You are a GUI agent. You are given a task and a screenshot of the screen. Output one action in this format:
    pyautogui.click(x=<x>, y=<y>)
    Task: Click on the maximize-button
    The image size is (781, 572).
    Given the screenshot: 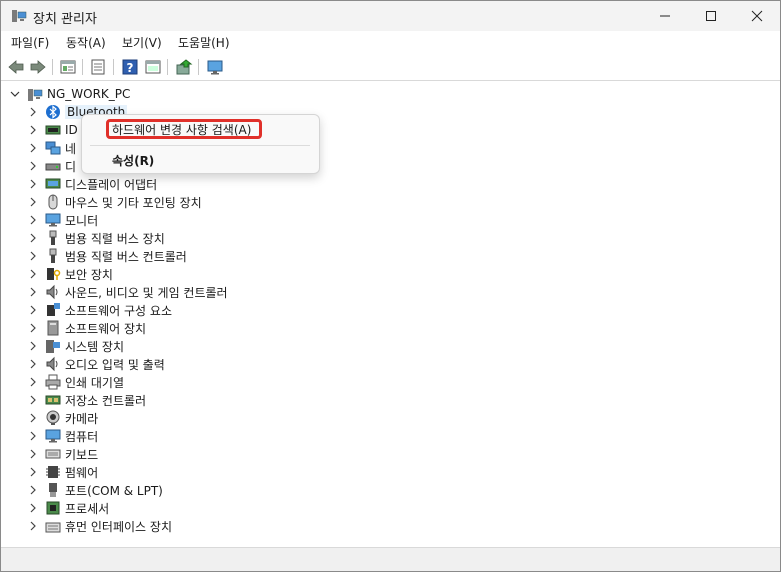 What is the action you would take?
    pyautogui.click(x=711, y=16)
    